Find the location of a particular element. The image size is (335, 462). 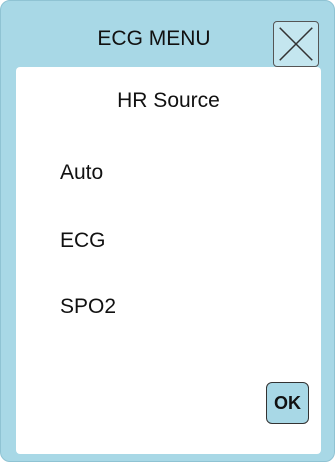

title-bar: ECG MENU is located at coordinates (167, 34).